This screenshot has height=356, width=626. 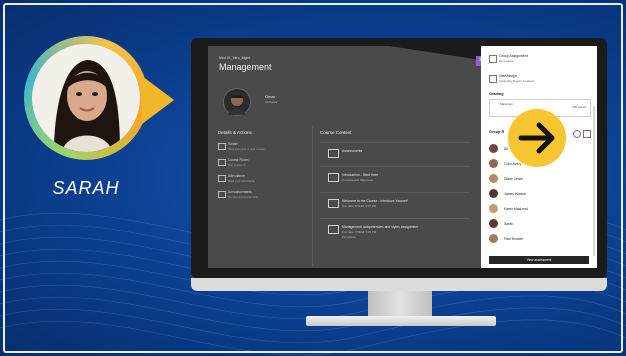 I want to click on details-item-roster: Roster View everyone in your course, so click(x=246, y=146).